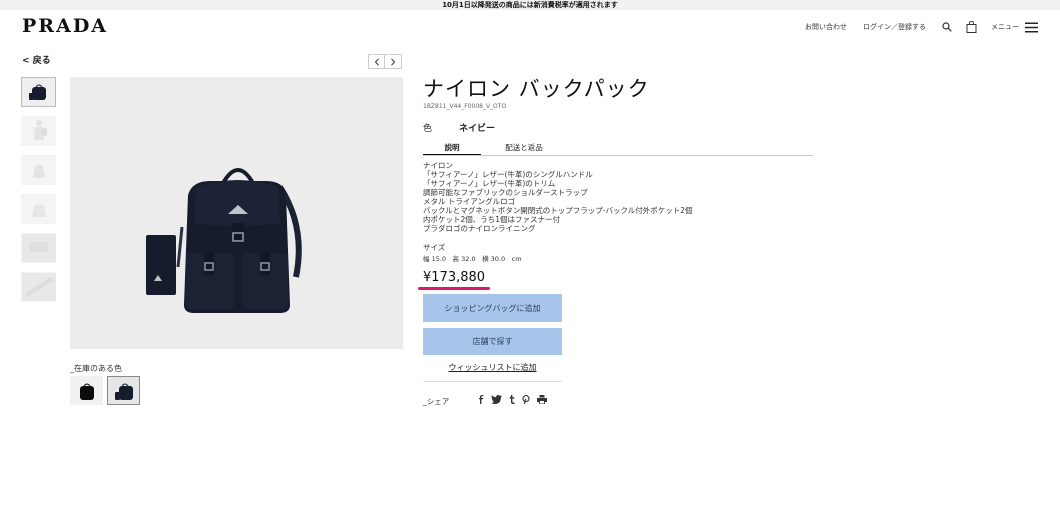 The image size is (1060, 516). What do you see at coordinates (496, 399) in the screenshot?
I see `twitter-icon` at bounding box center [496, 399].